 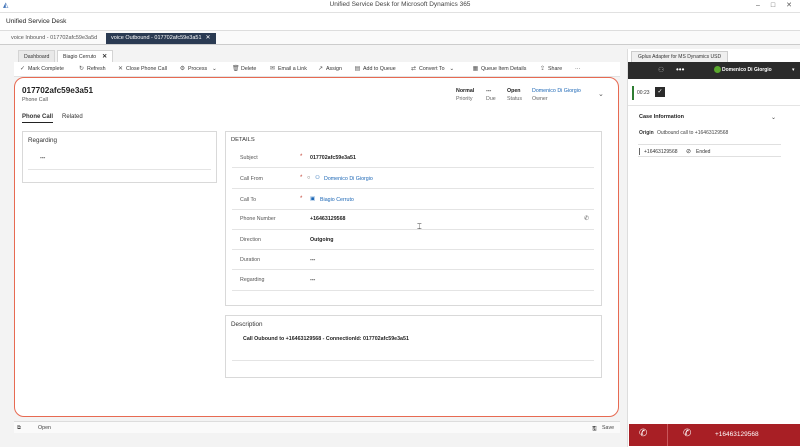 What do you see at coordinates (146, 69) in the screenshot?
I see `button-label: Close Phone Call` at bounding box center [146, 69].